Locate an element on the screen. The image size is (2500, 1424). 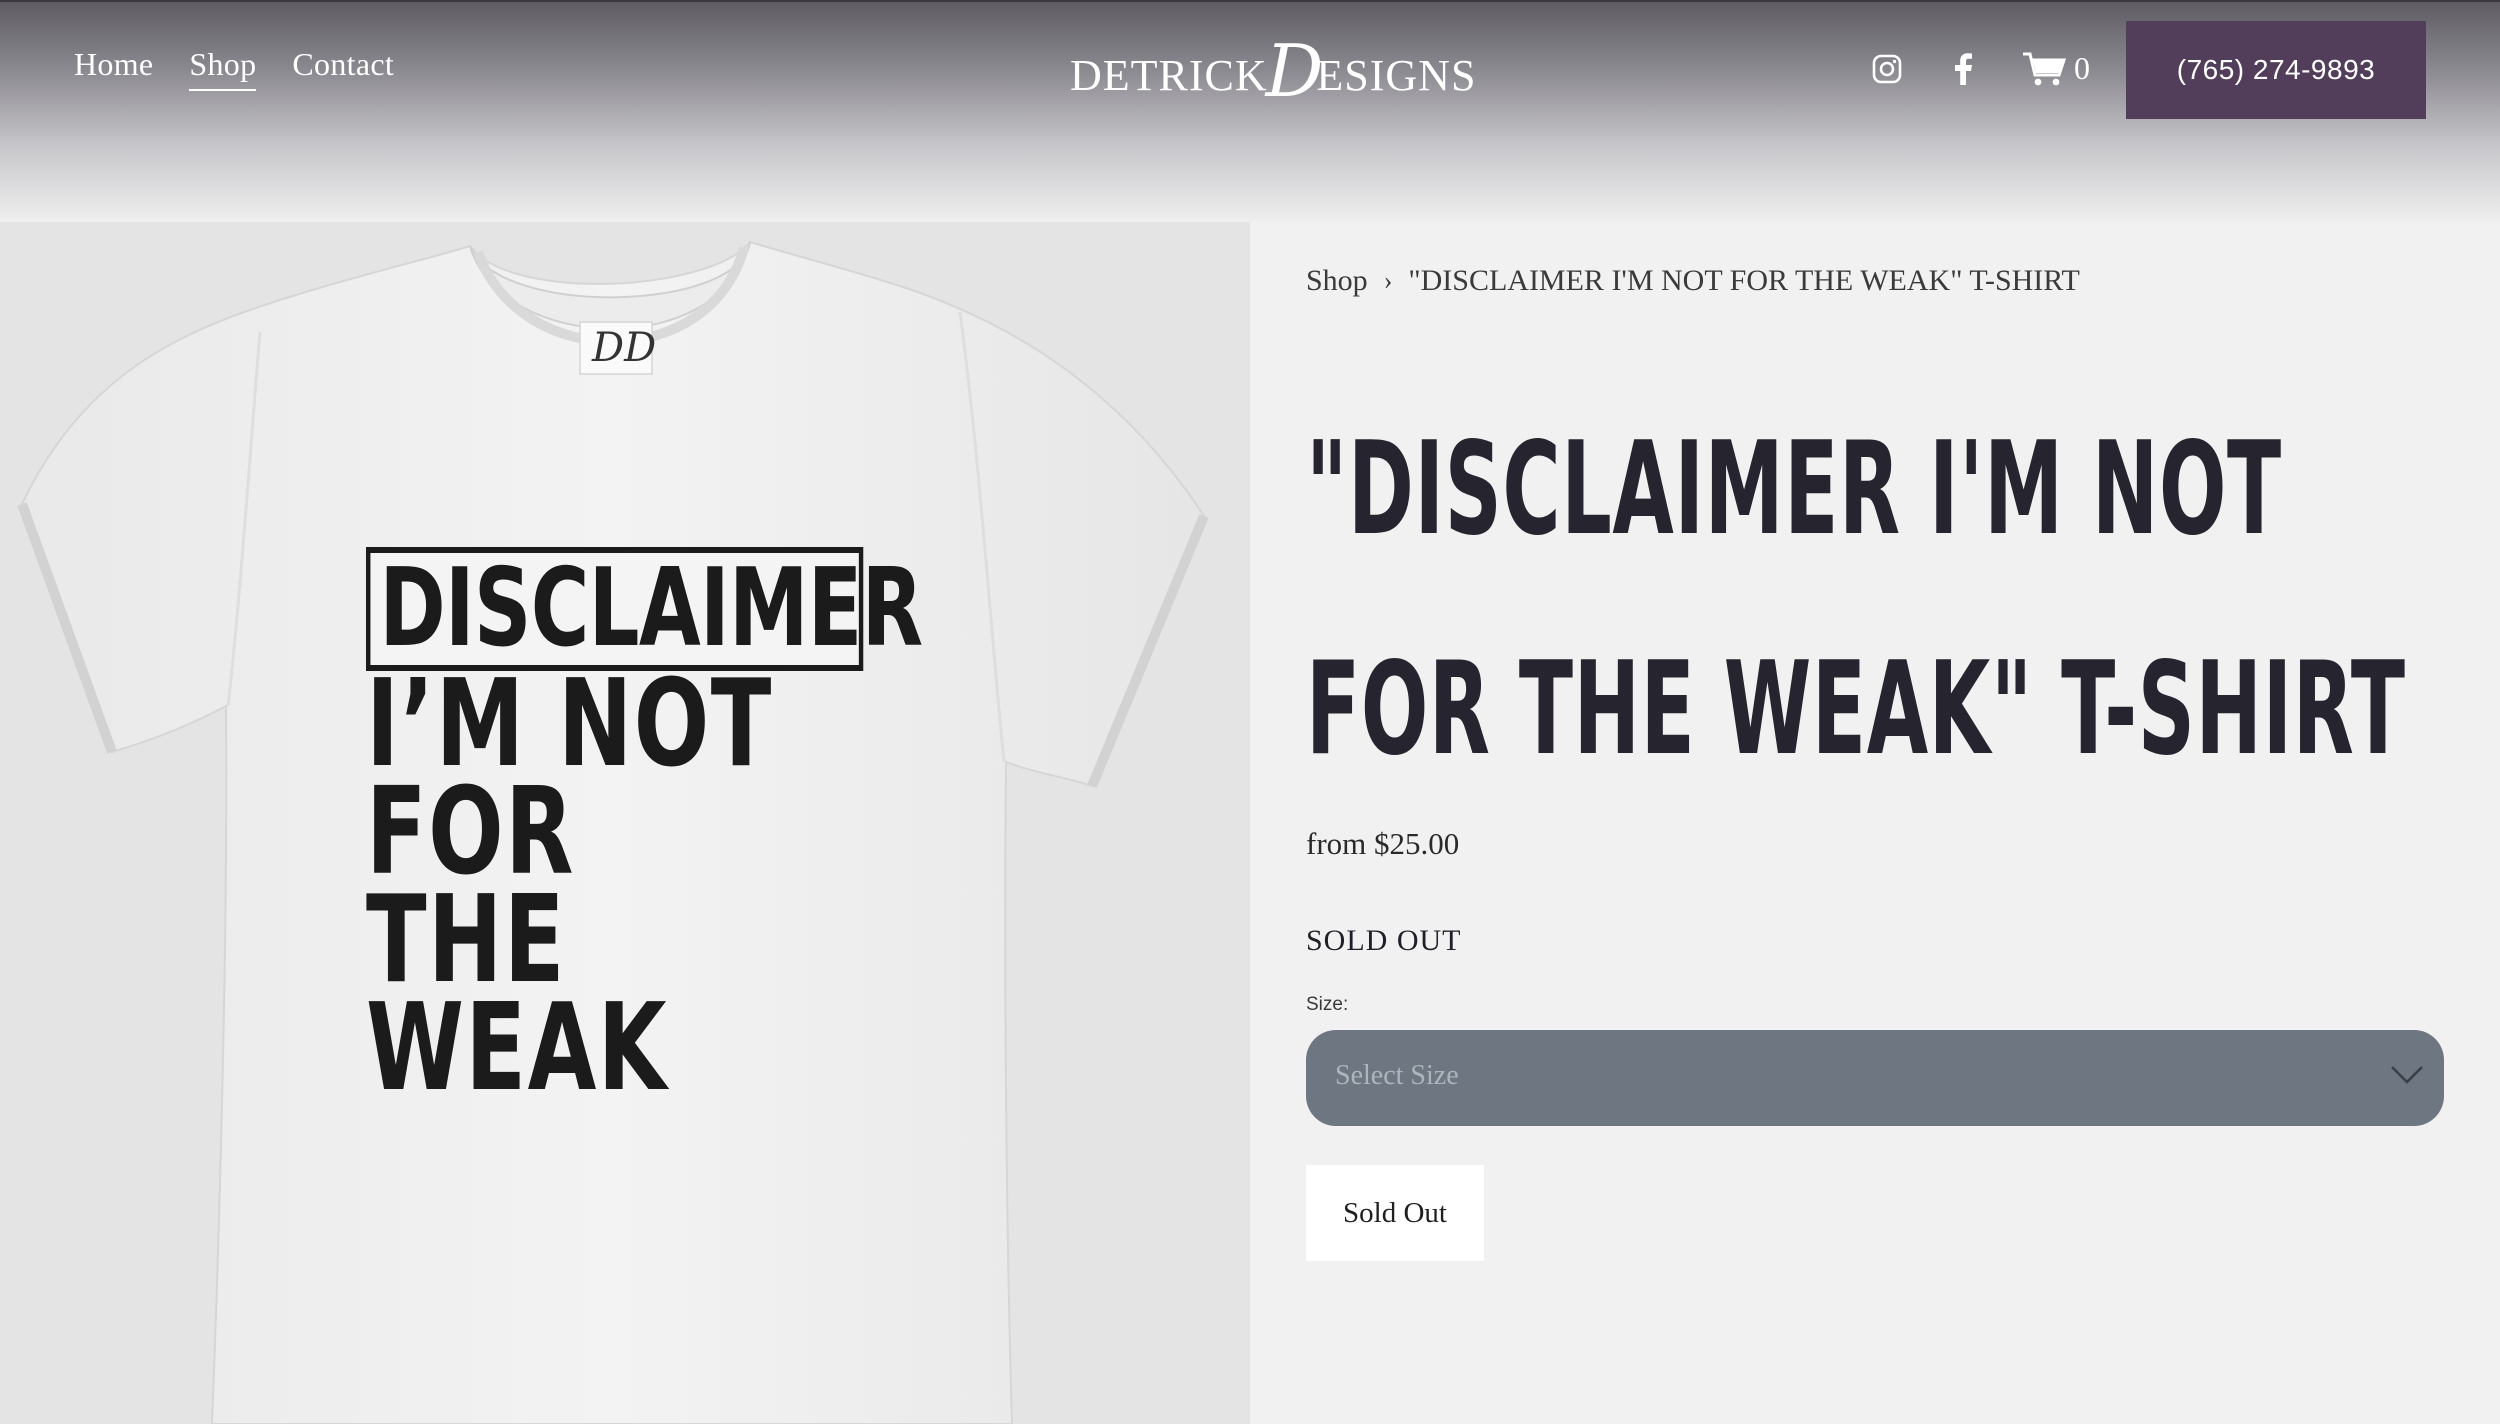
logo-text-left: DETRICK is located at coordinates (1169, 75).